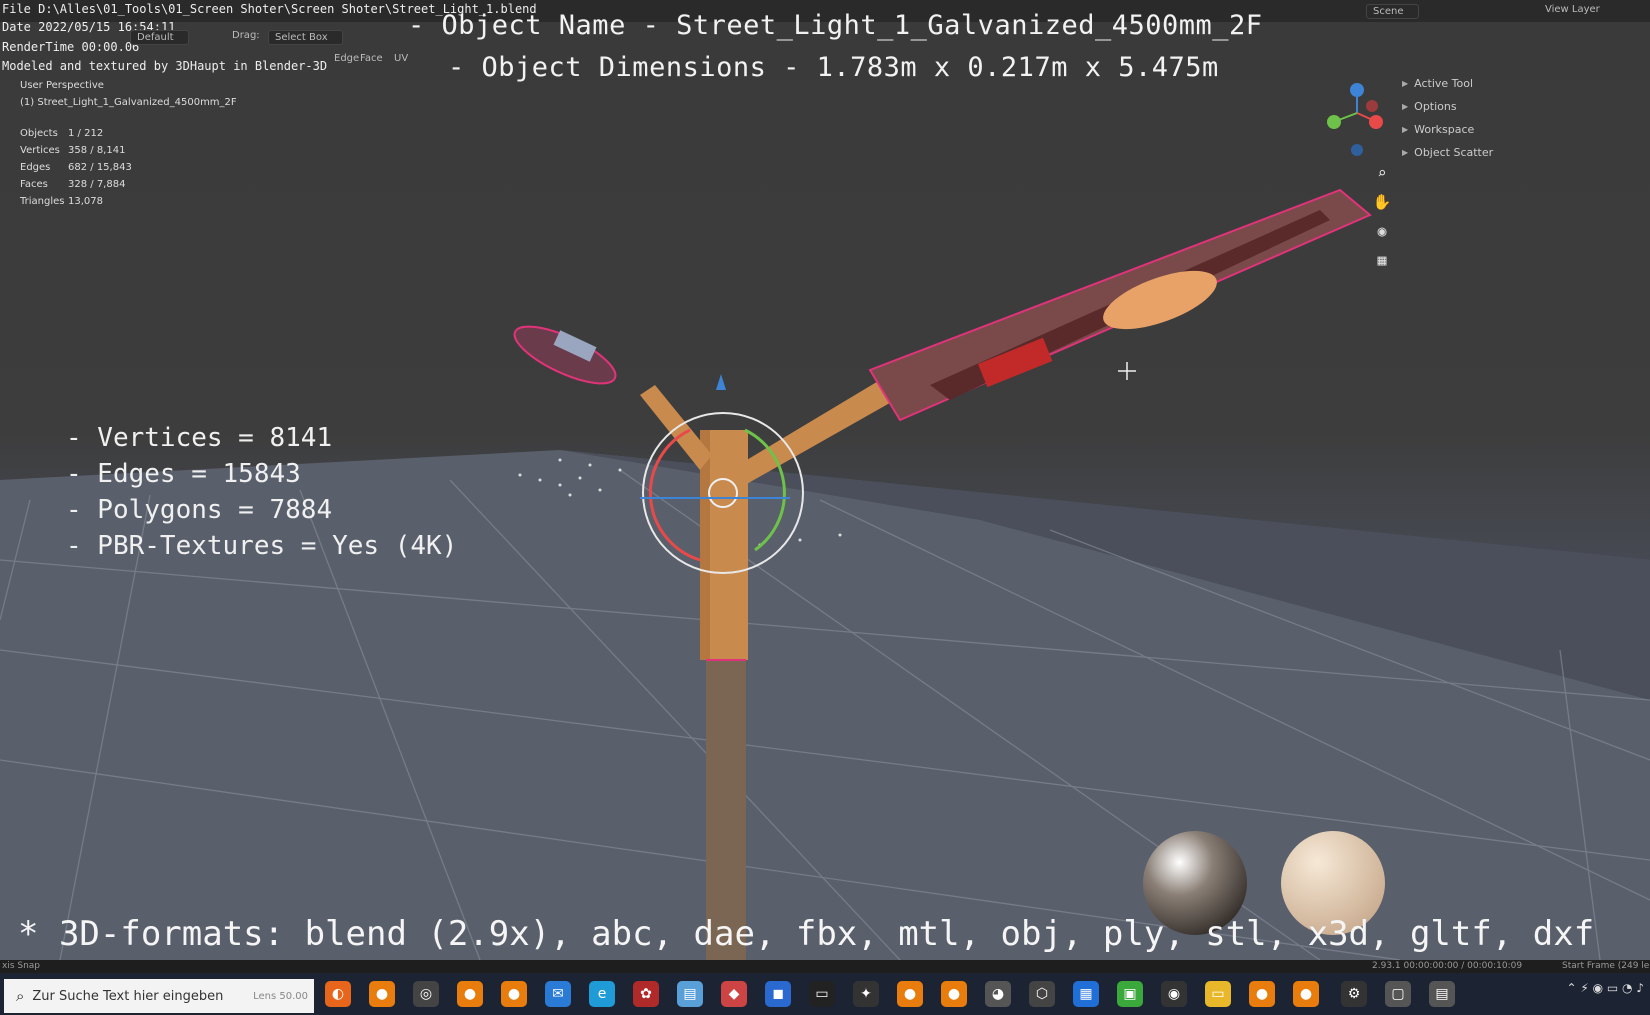 Image resolution: width=1650 pixels, height=1015 pixels. What do you see at coordinates (1218, 994) in the screenshot?
I see `folder-icon: ▭` at bounding box center [1218, 994].